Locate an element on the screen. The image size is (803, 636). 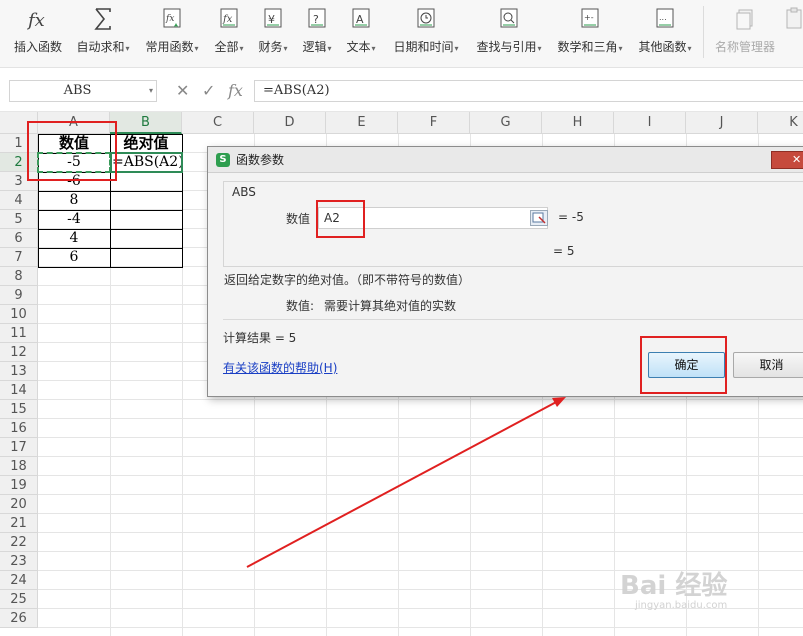
watermark-url: jingyan.baidu.com is located at coordinates (681, 605).